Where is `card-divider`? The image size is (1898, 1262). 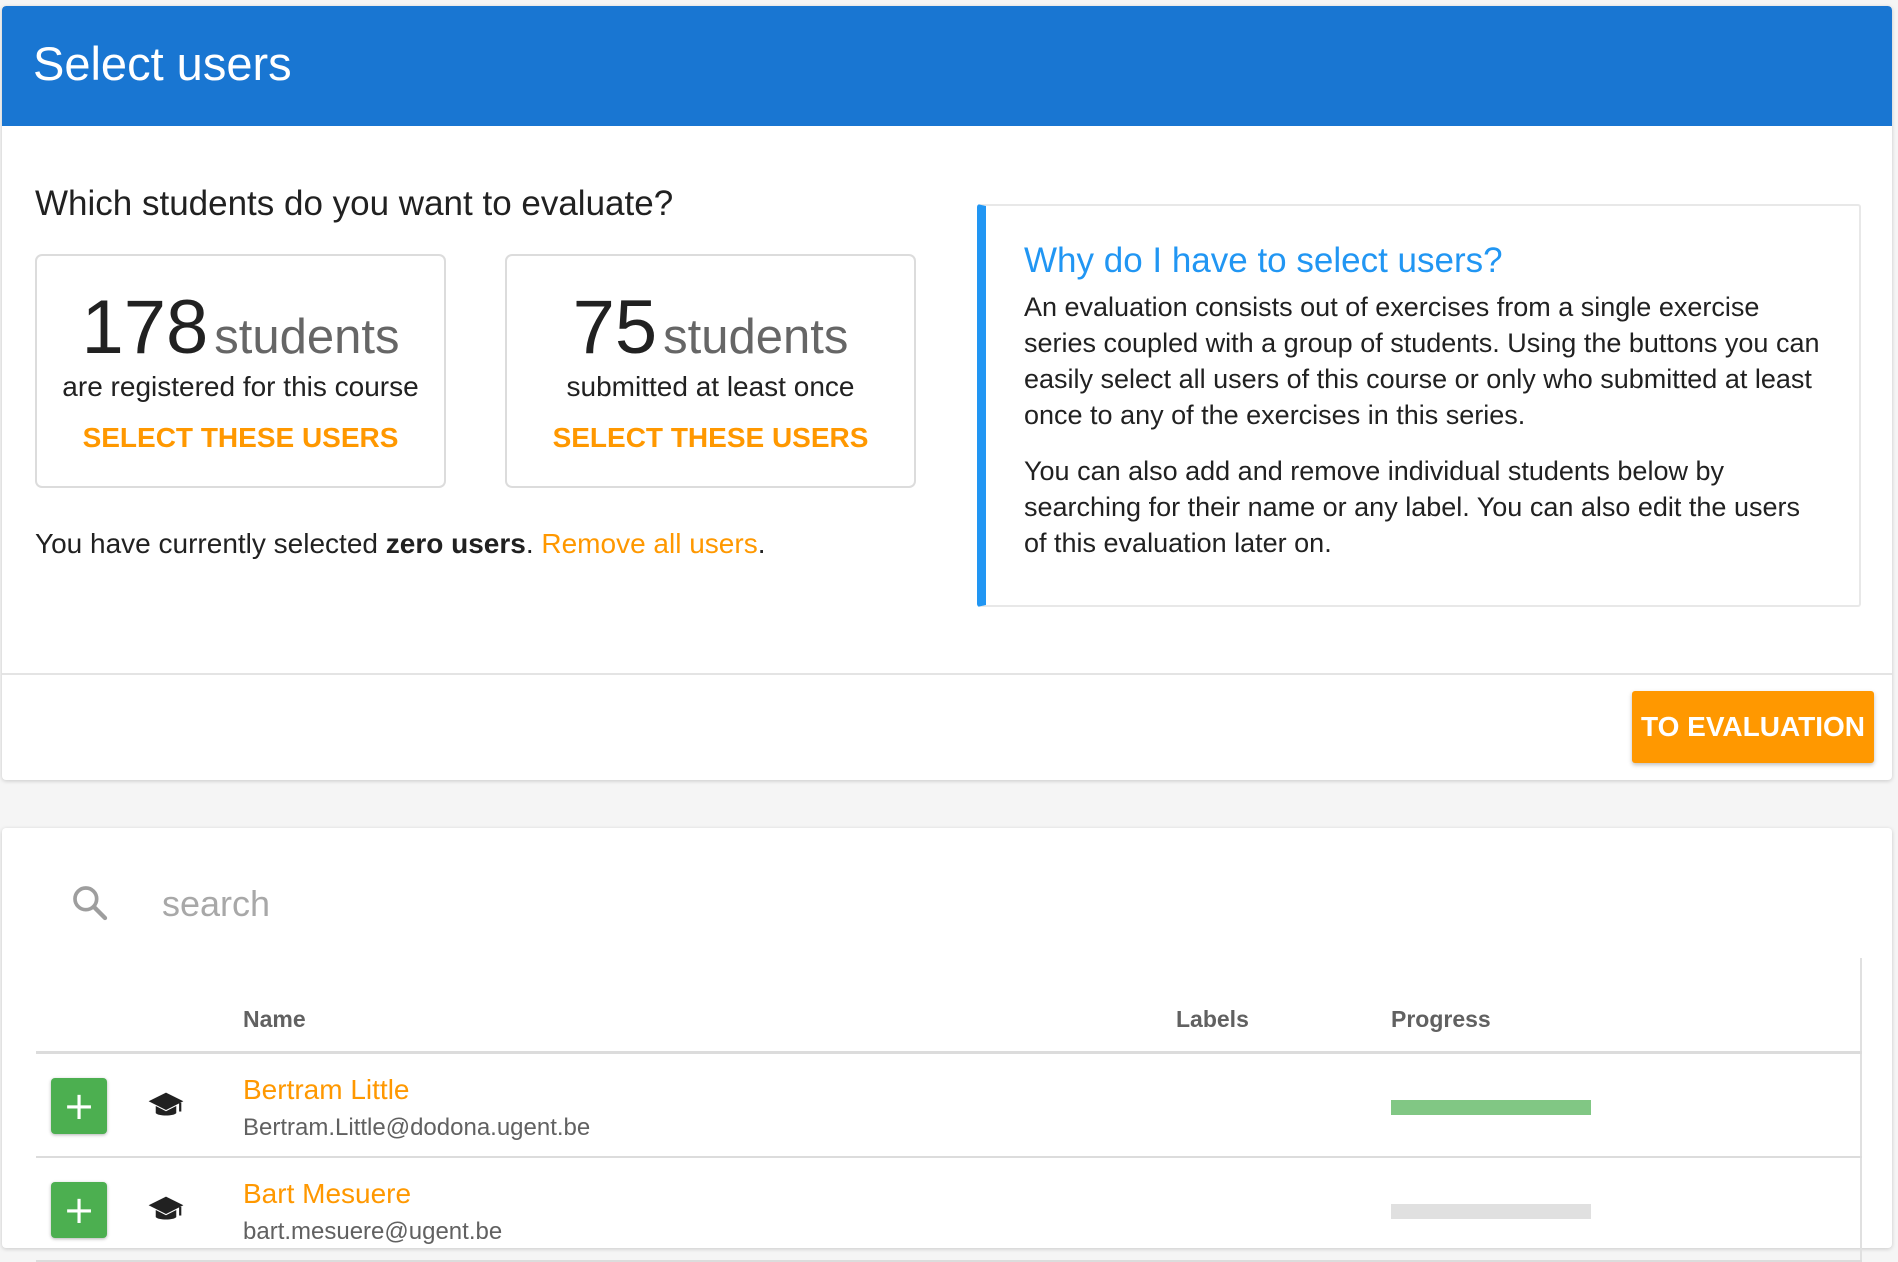 card-divider is located at coordinates (947, 674).